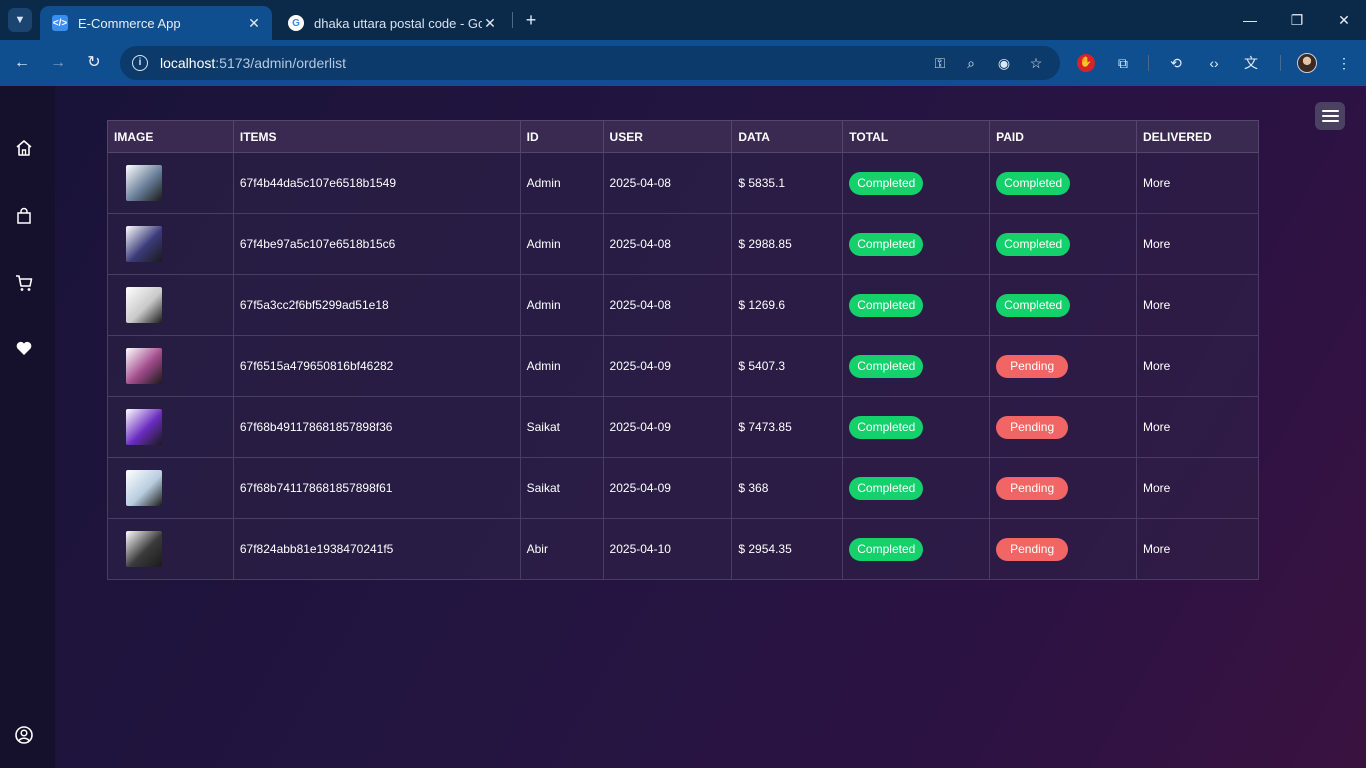 Image resolution: width=1366 pixels, height=768 pixels. Describe the element at coordinates (376, 244) in the screenshot. I see `item-id-cell: 67f4be97a5c107e6518b15c6` at that location.